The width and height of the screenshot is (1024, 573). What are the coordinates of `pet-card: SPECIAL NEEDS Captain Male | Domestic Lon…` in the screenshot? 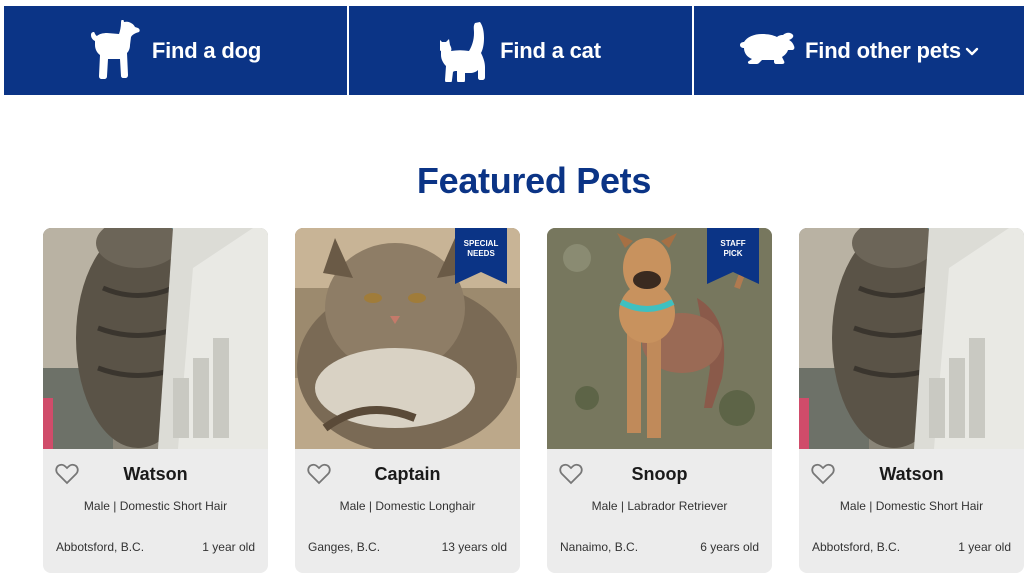 It's located at (407, 400).